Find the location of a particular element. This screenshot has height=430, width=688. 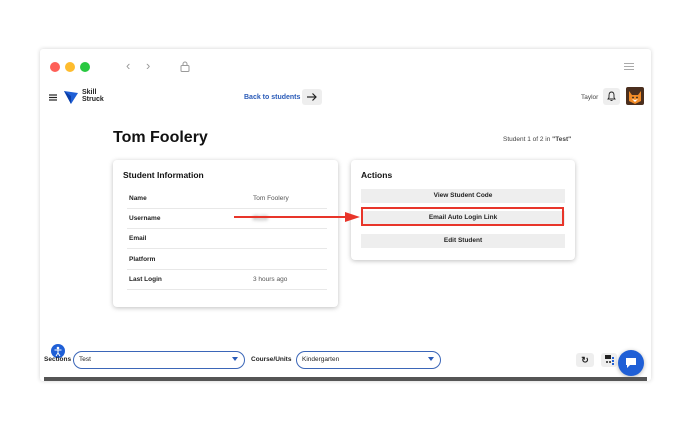

course-units-select: Kindergarten is located at coordinates (368, 360).